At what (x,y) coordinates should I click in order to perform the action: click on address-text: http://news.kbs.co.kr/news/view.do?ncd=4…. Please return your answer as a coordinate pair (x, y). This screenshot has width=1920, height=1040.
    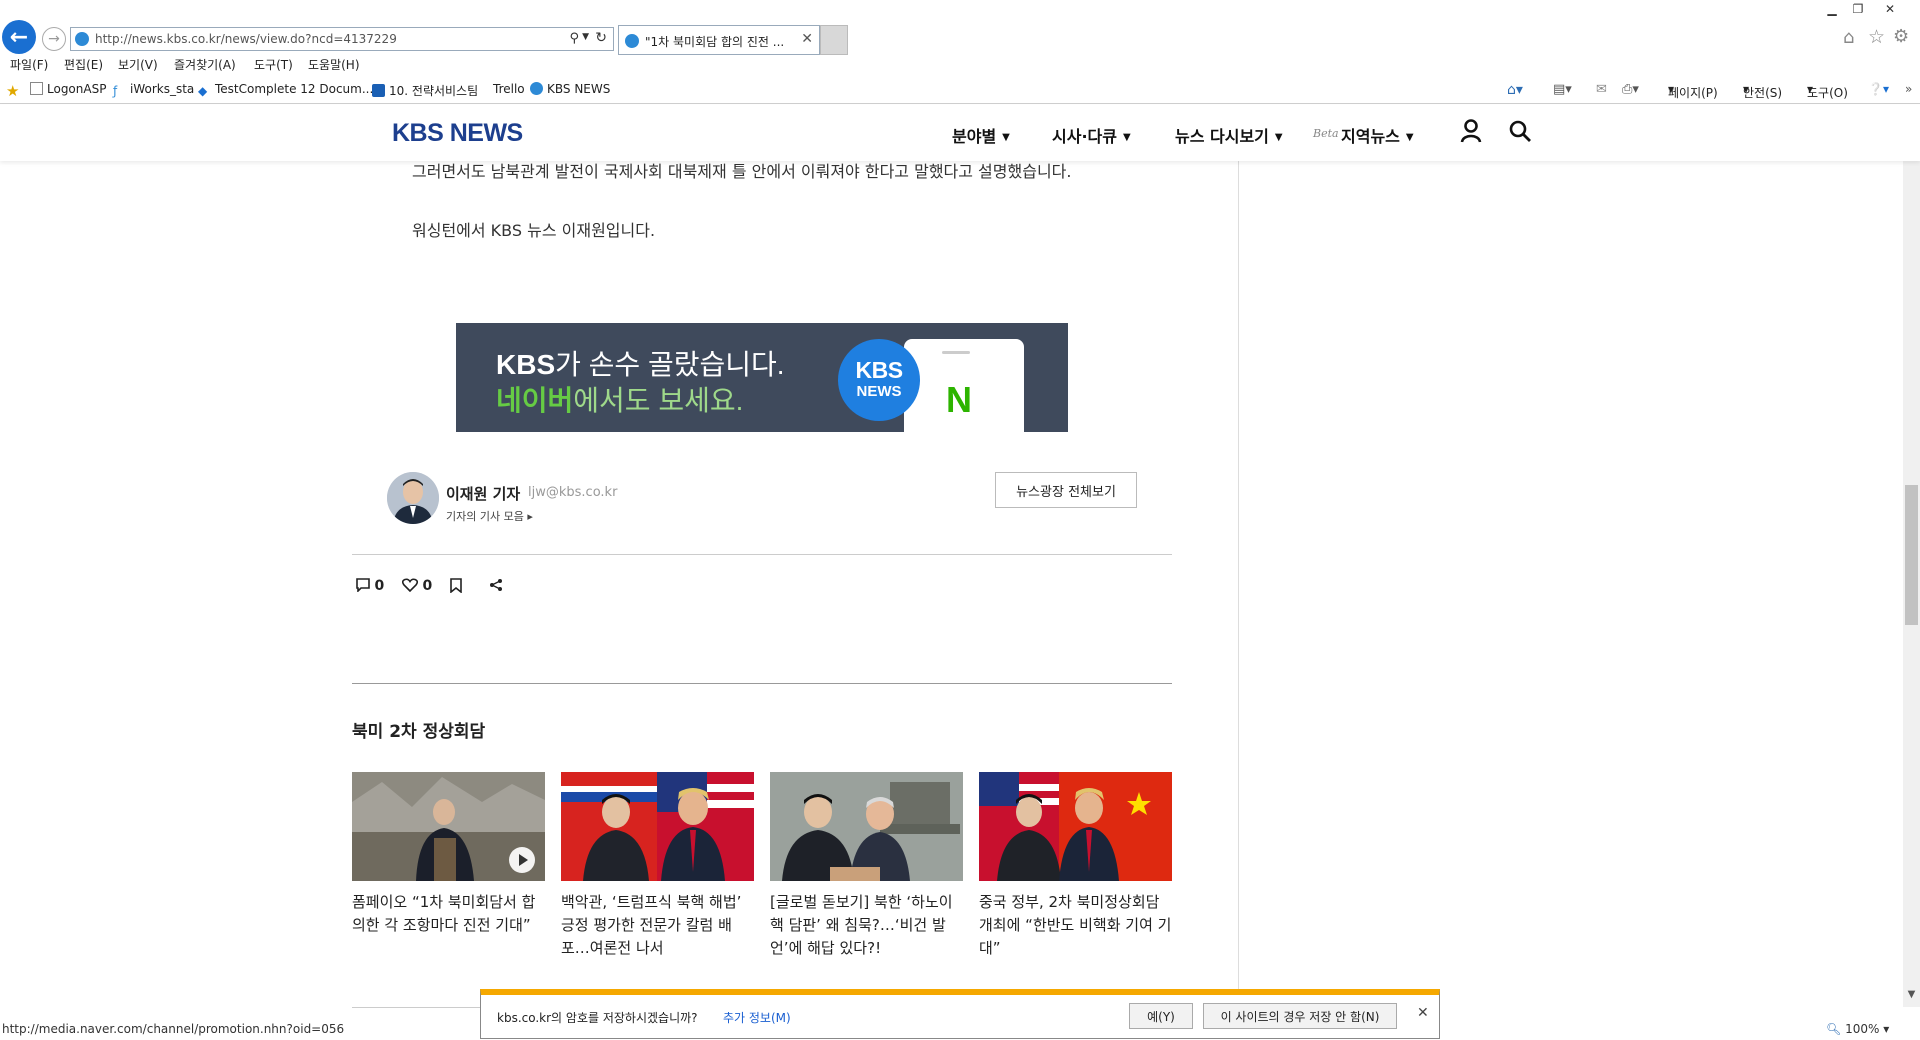
    Looking at the image, I should click on (246, 39).